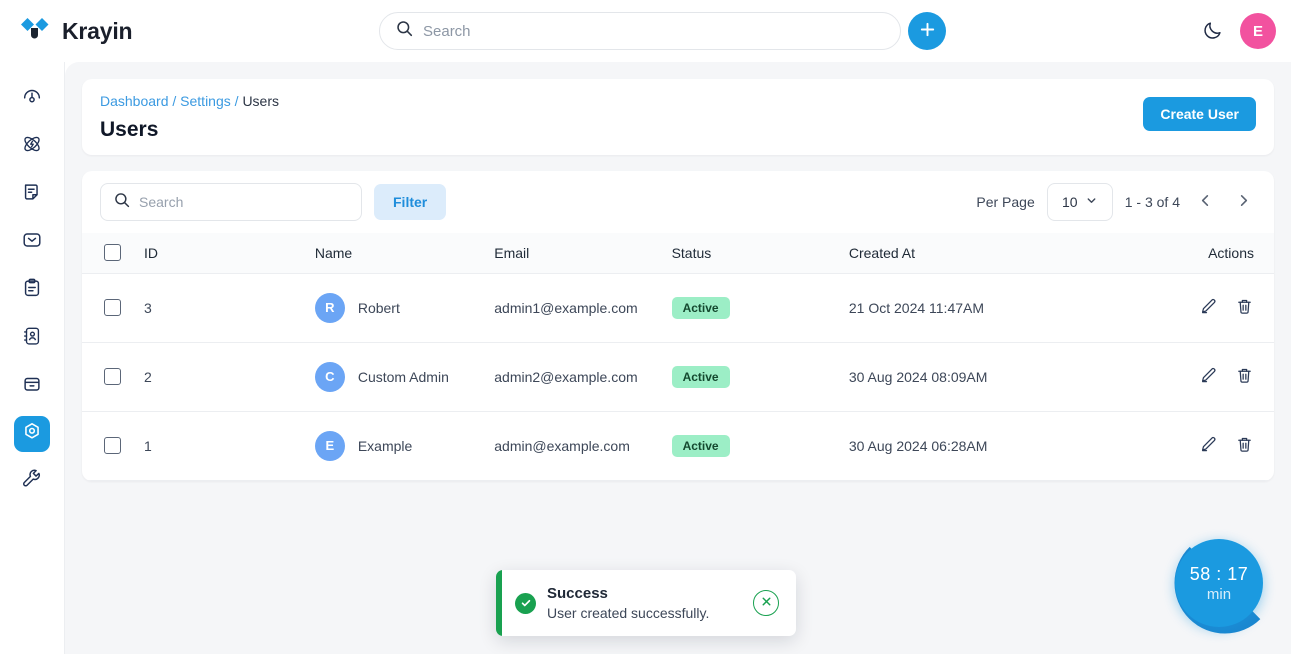 Image resolution: width=1291 pixels, height=654 pixels. Describe the element at coordinates (583, 253) in the screenshot. I see `column-header-email: Email` at that location.